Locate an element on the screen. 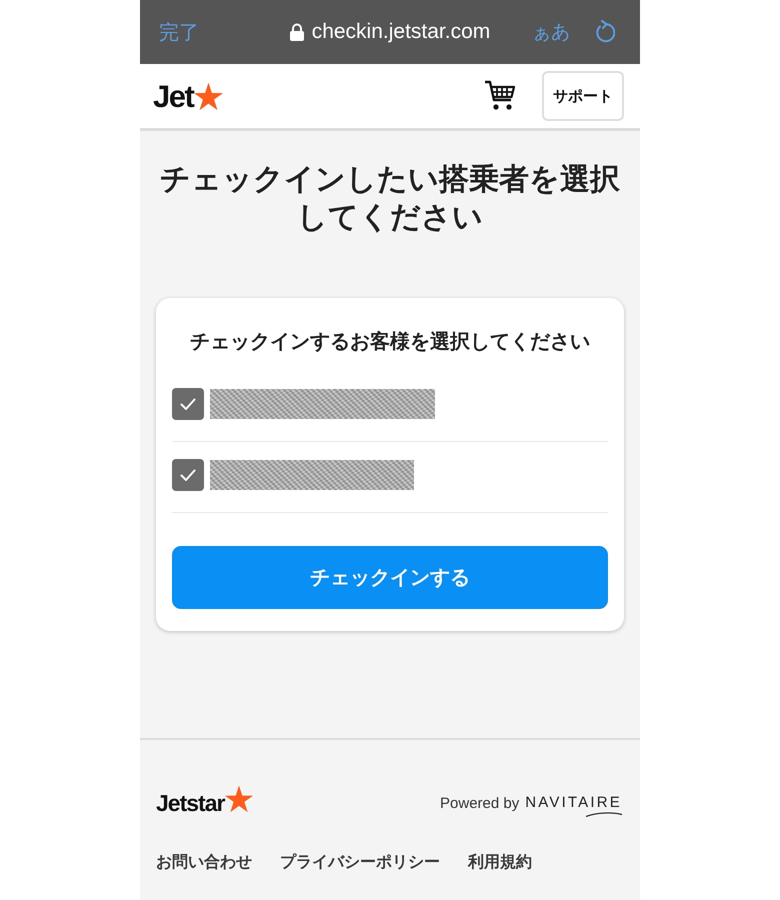 The width and height of the screenshot is (780, 900). reload-icon is located at coordinates (604, 32).